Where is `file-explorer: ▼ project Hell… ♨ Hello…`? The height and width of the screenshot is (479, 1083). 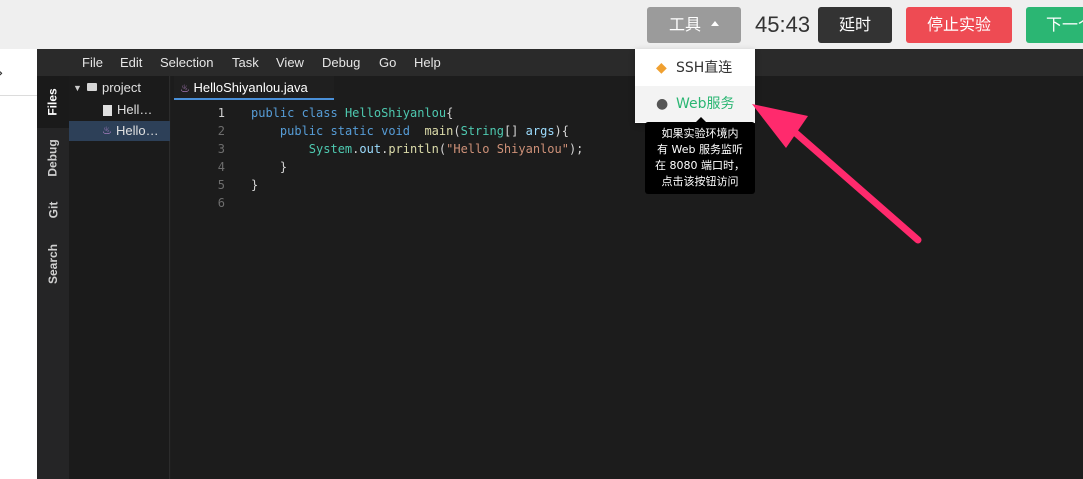 file-explorer: ▼ project Hell… ♨ Hello… is located at coordinates (119, 277).